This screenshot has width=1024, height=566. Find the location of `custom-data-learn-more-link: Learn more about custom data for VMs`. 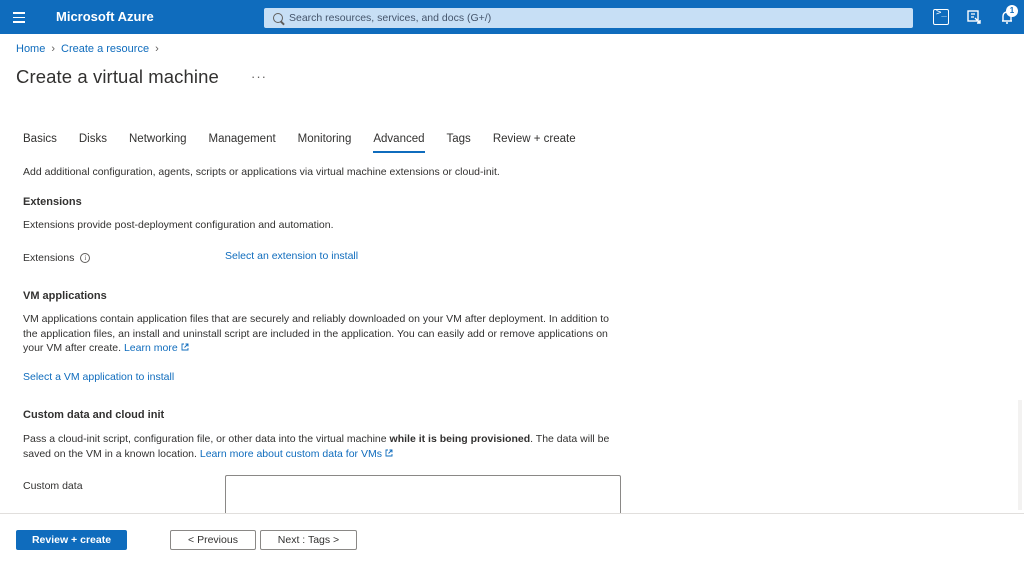

custom-data-learn-more-link: Learn more about custom data for VMs is located at coordinates (296, 454).